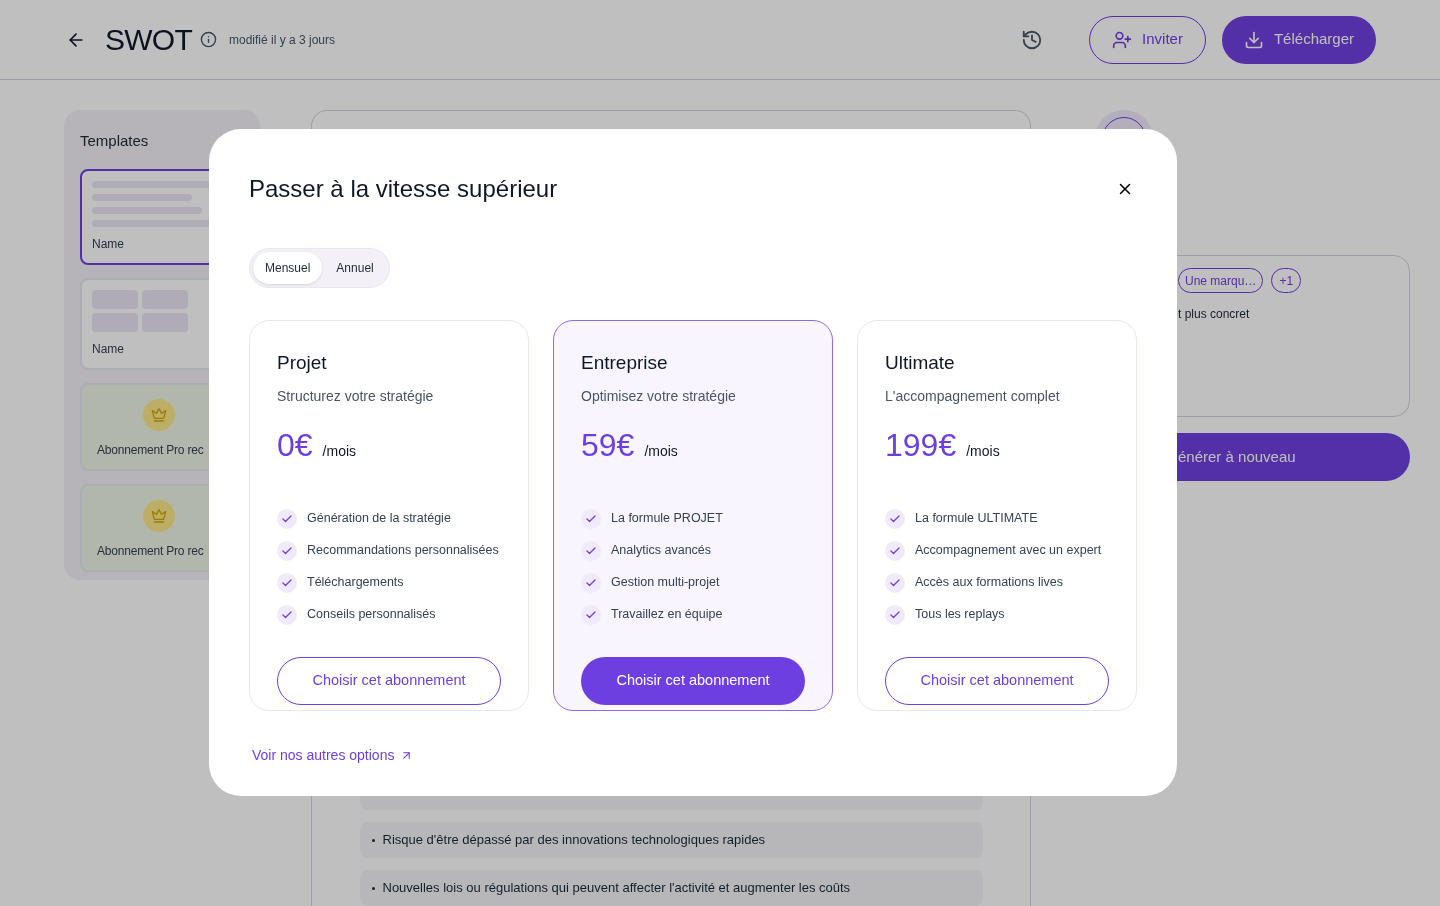  Describe the element at coordinates (973, 396) in the screenshot. I see `plan-subtitle: L'accompagnement complet` at that location.